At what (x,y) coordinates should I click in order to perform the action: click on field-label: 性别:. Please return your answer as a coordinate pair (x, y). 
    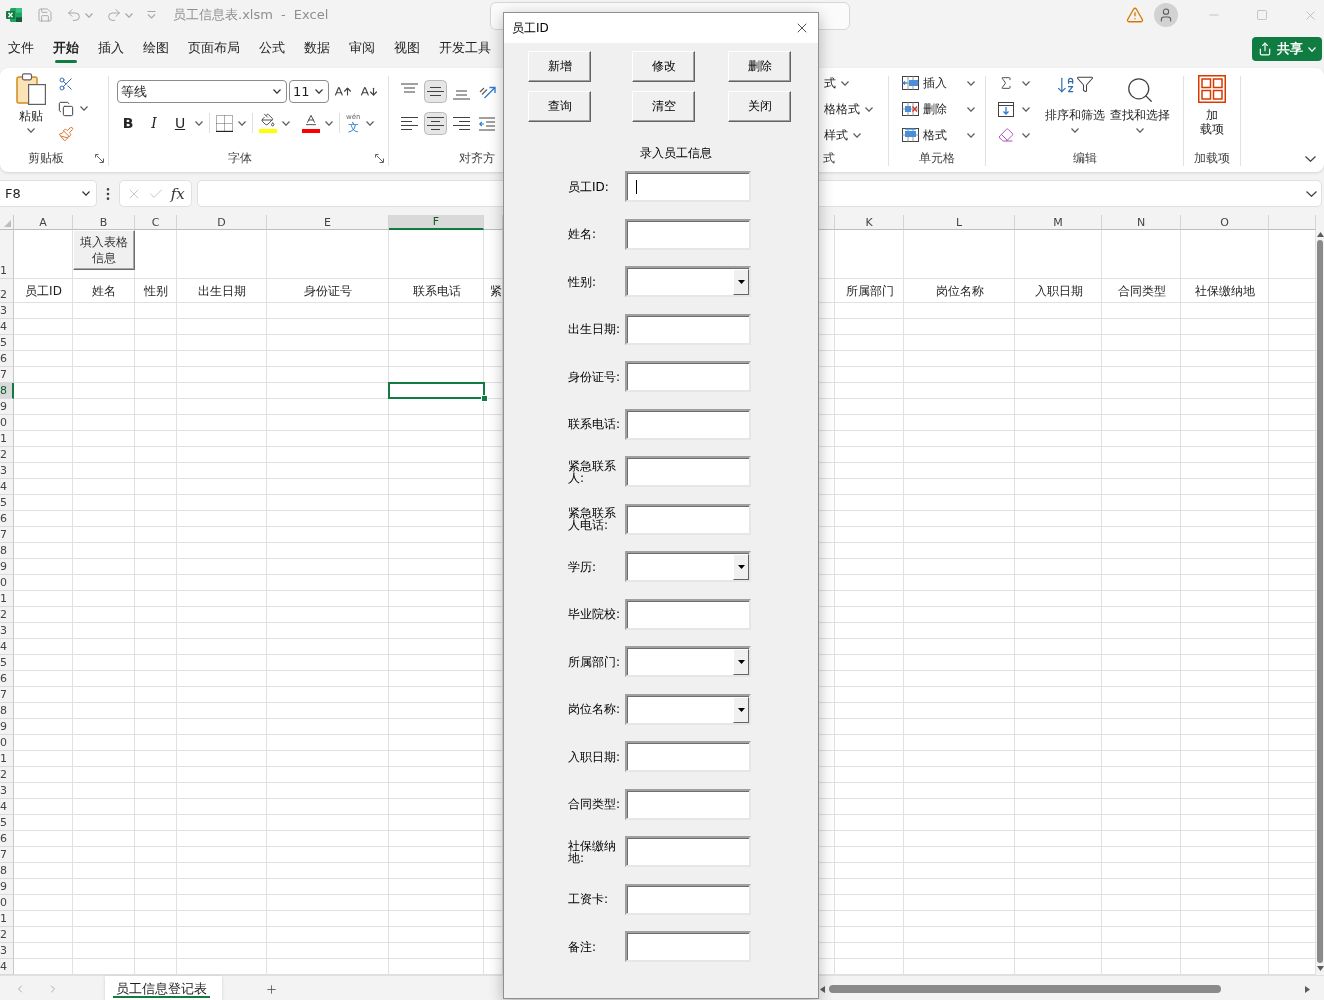
    Looking at the image, I should click on (583, 281).